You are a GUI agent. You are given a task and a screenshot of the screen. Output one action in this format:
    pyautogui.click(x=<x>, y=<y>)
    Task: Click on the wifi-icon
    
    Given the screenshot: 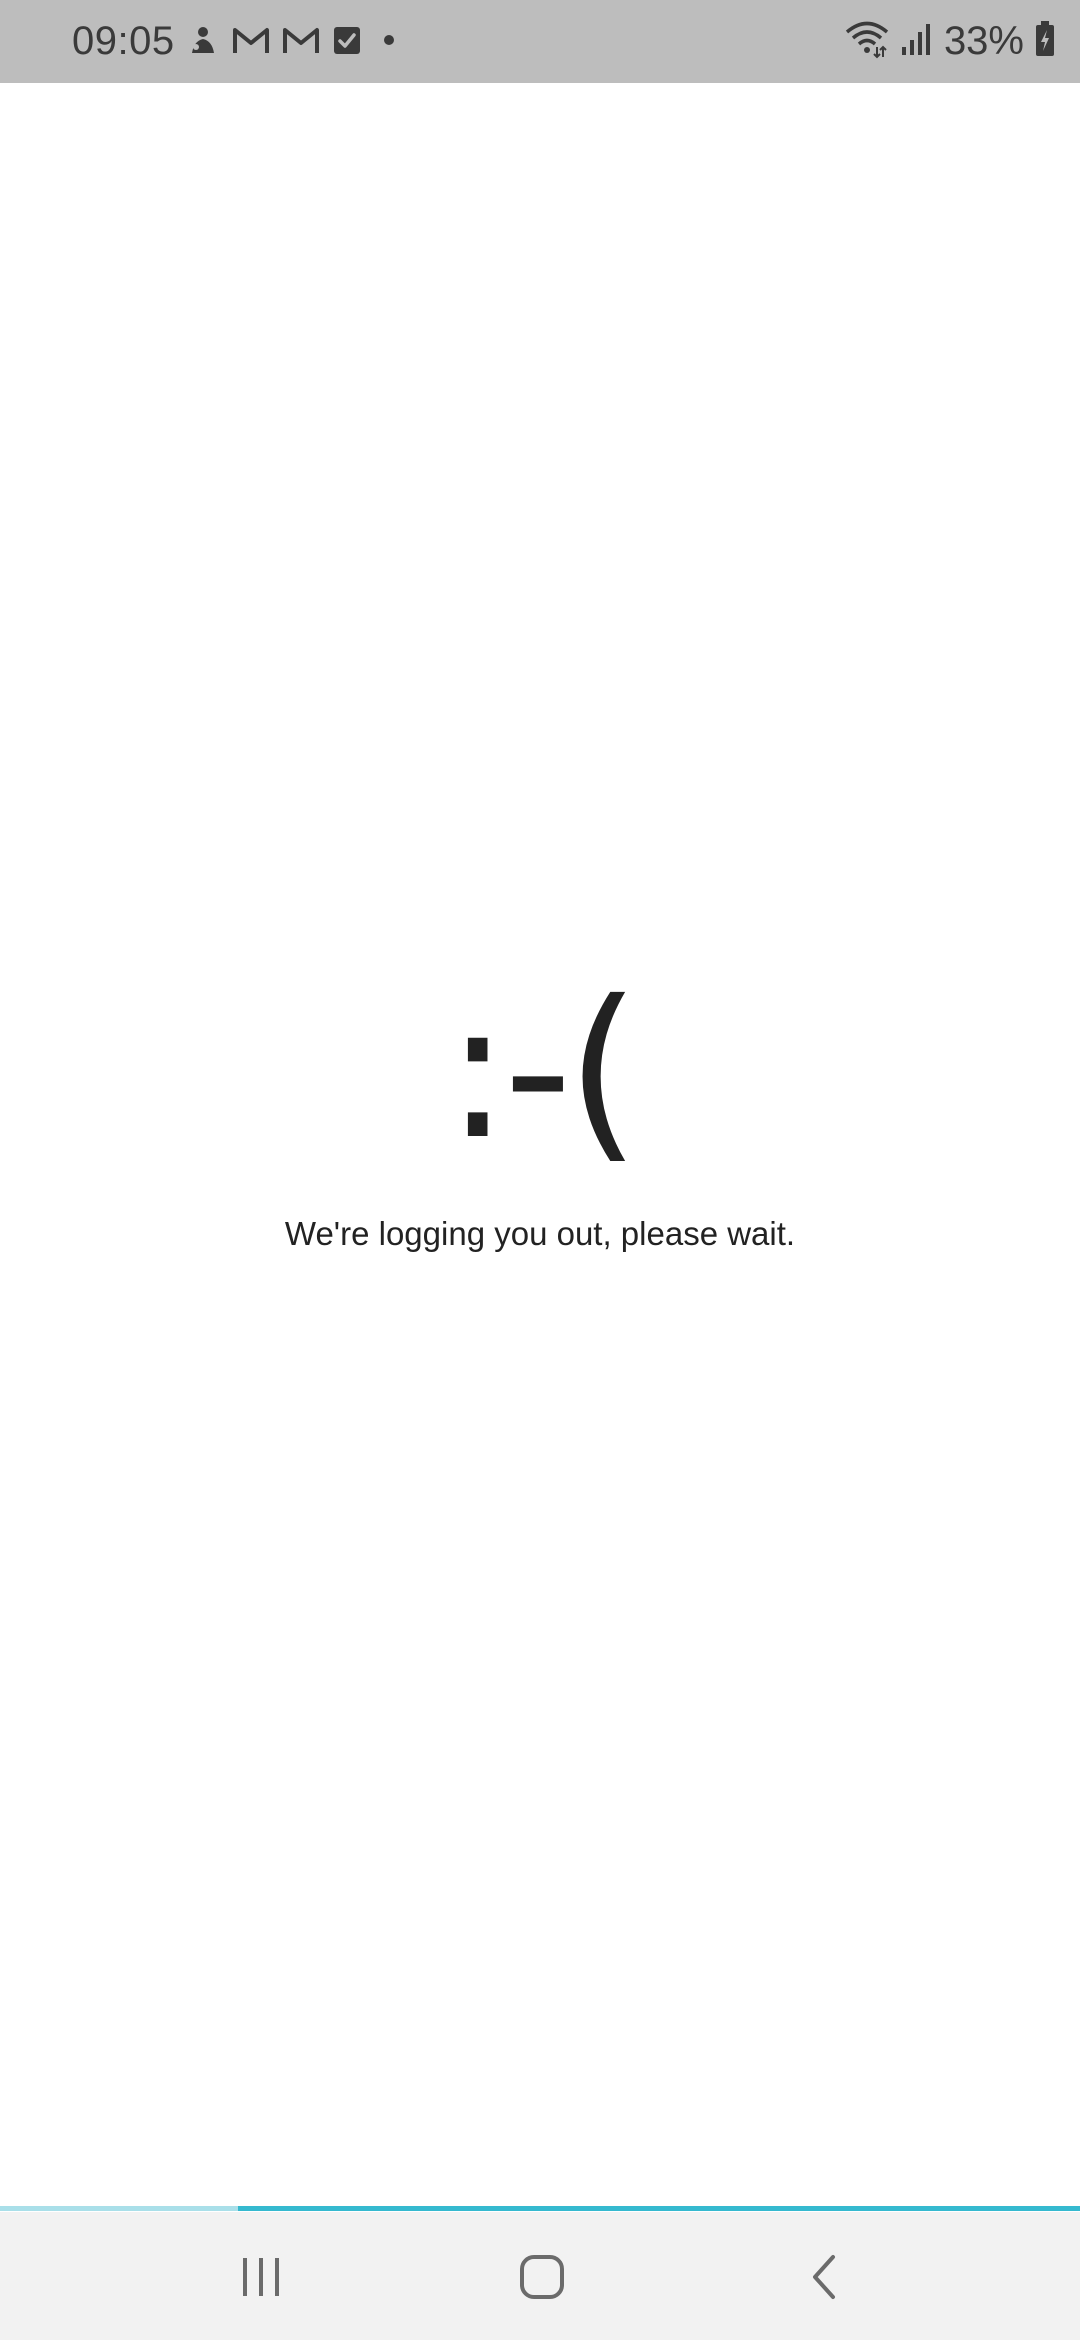 What is the action you would take?
    pyautogui.click(x=867, y=41)
    